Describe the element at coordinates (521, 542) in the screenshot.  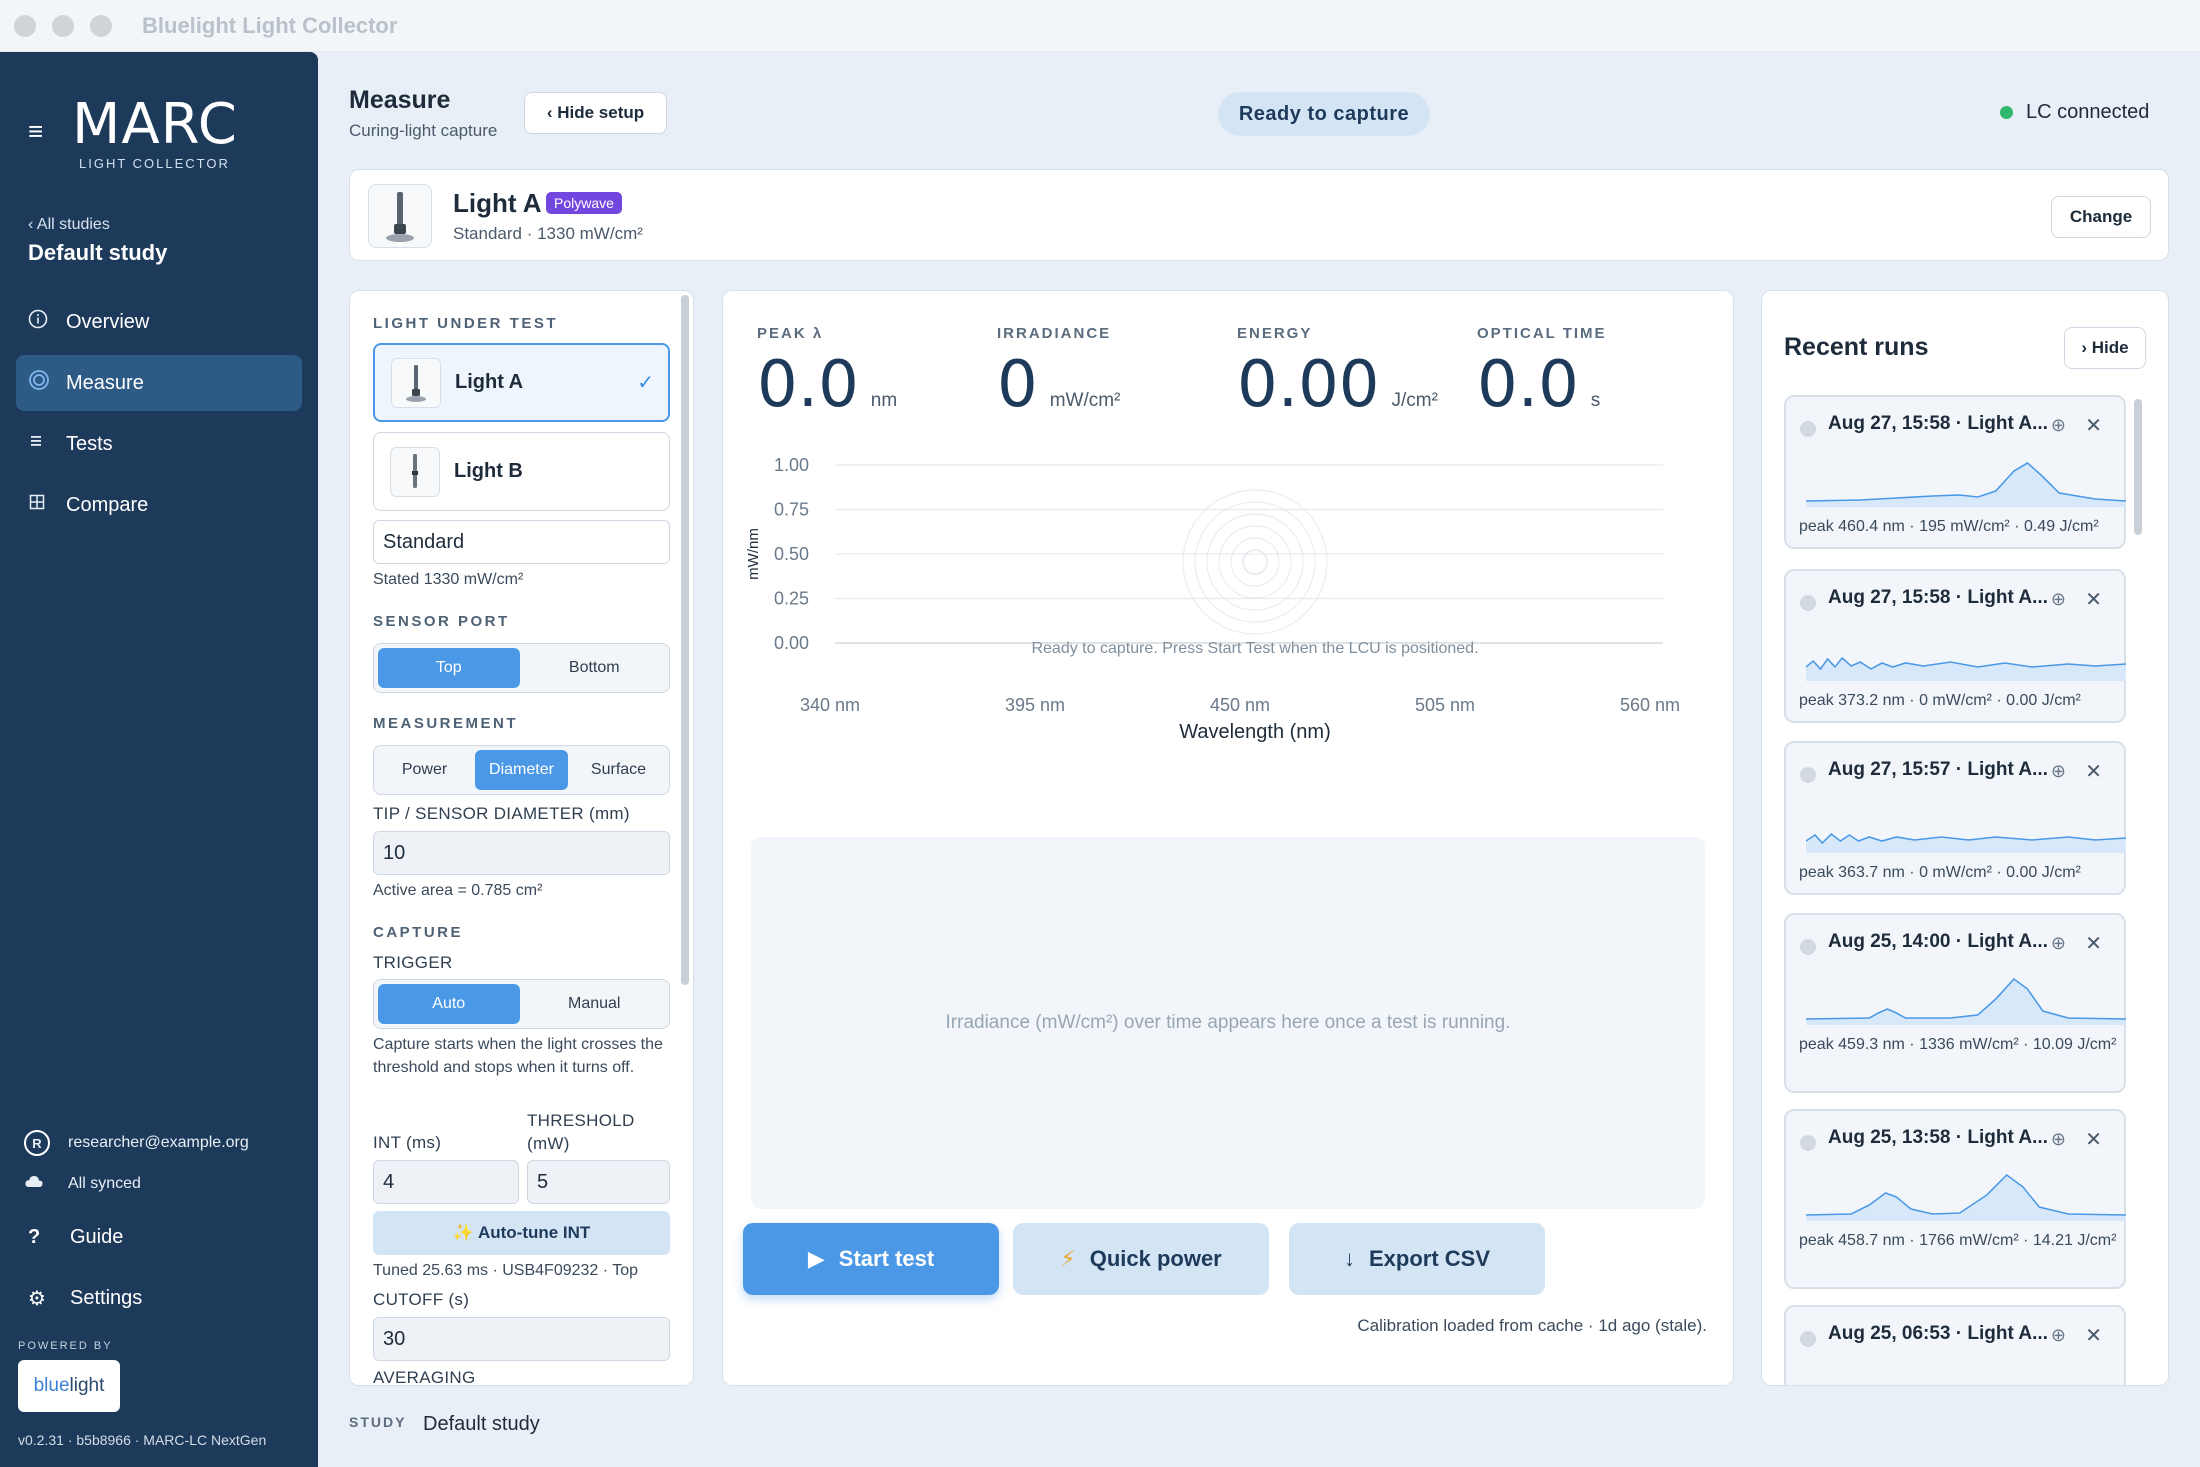
I see `mode-select: Standard` at that location.